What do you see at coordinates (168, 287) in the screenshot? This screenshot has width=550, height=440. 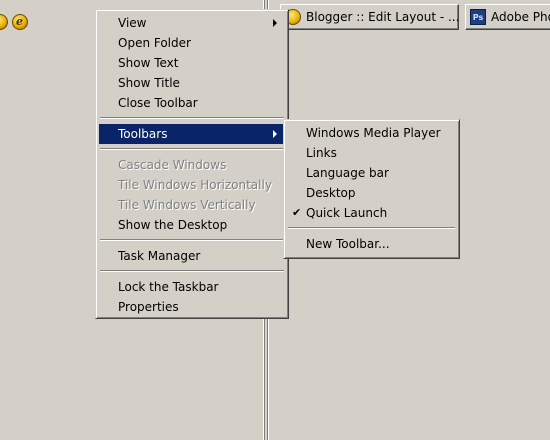 I see `menu-item-label: Lock the Taskbar` at bounding box center [168, 287].